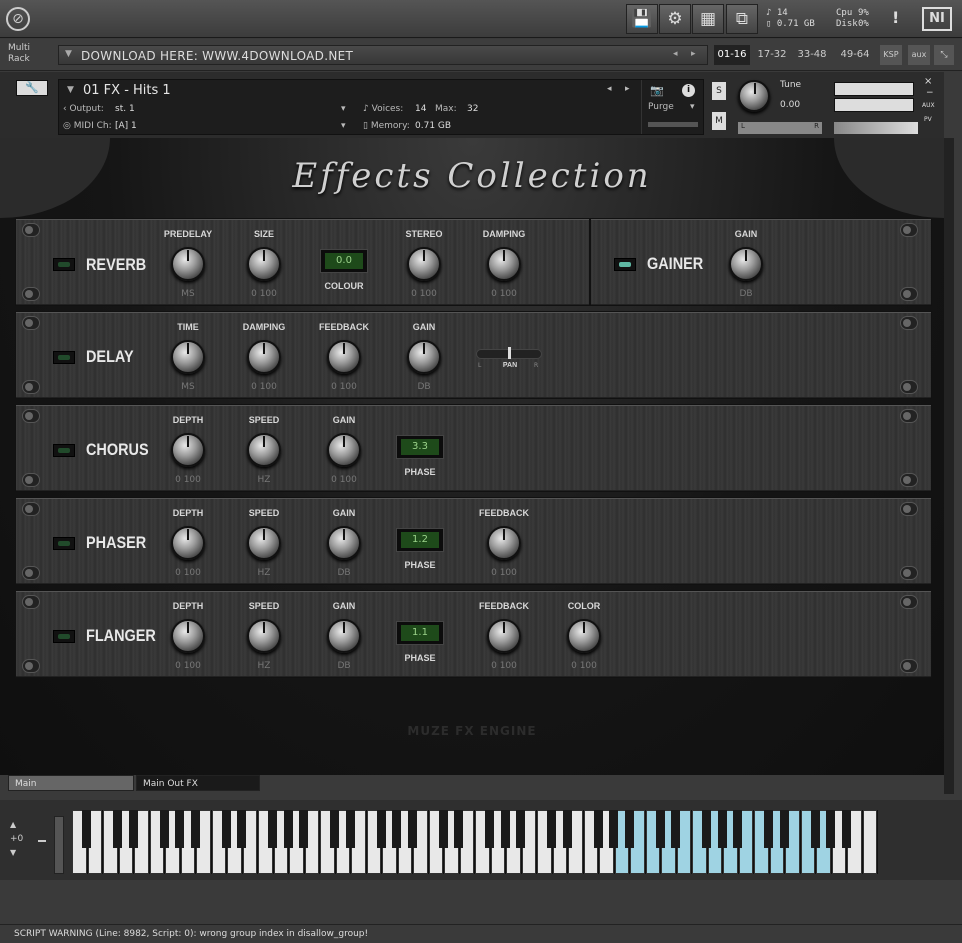 Image resolution: width=962 pixels, height=943 pixels. What do you see at coordinates (126, 126) in the screenshot?
I see `midi-value: [A] 1` at bounding box center [126, 126].